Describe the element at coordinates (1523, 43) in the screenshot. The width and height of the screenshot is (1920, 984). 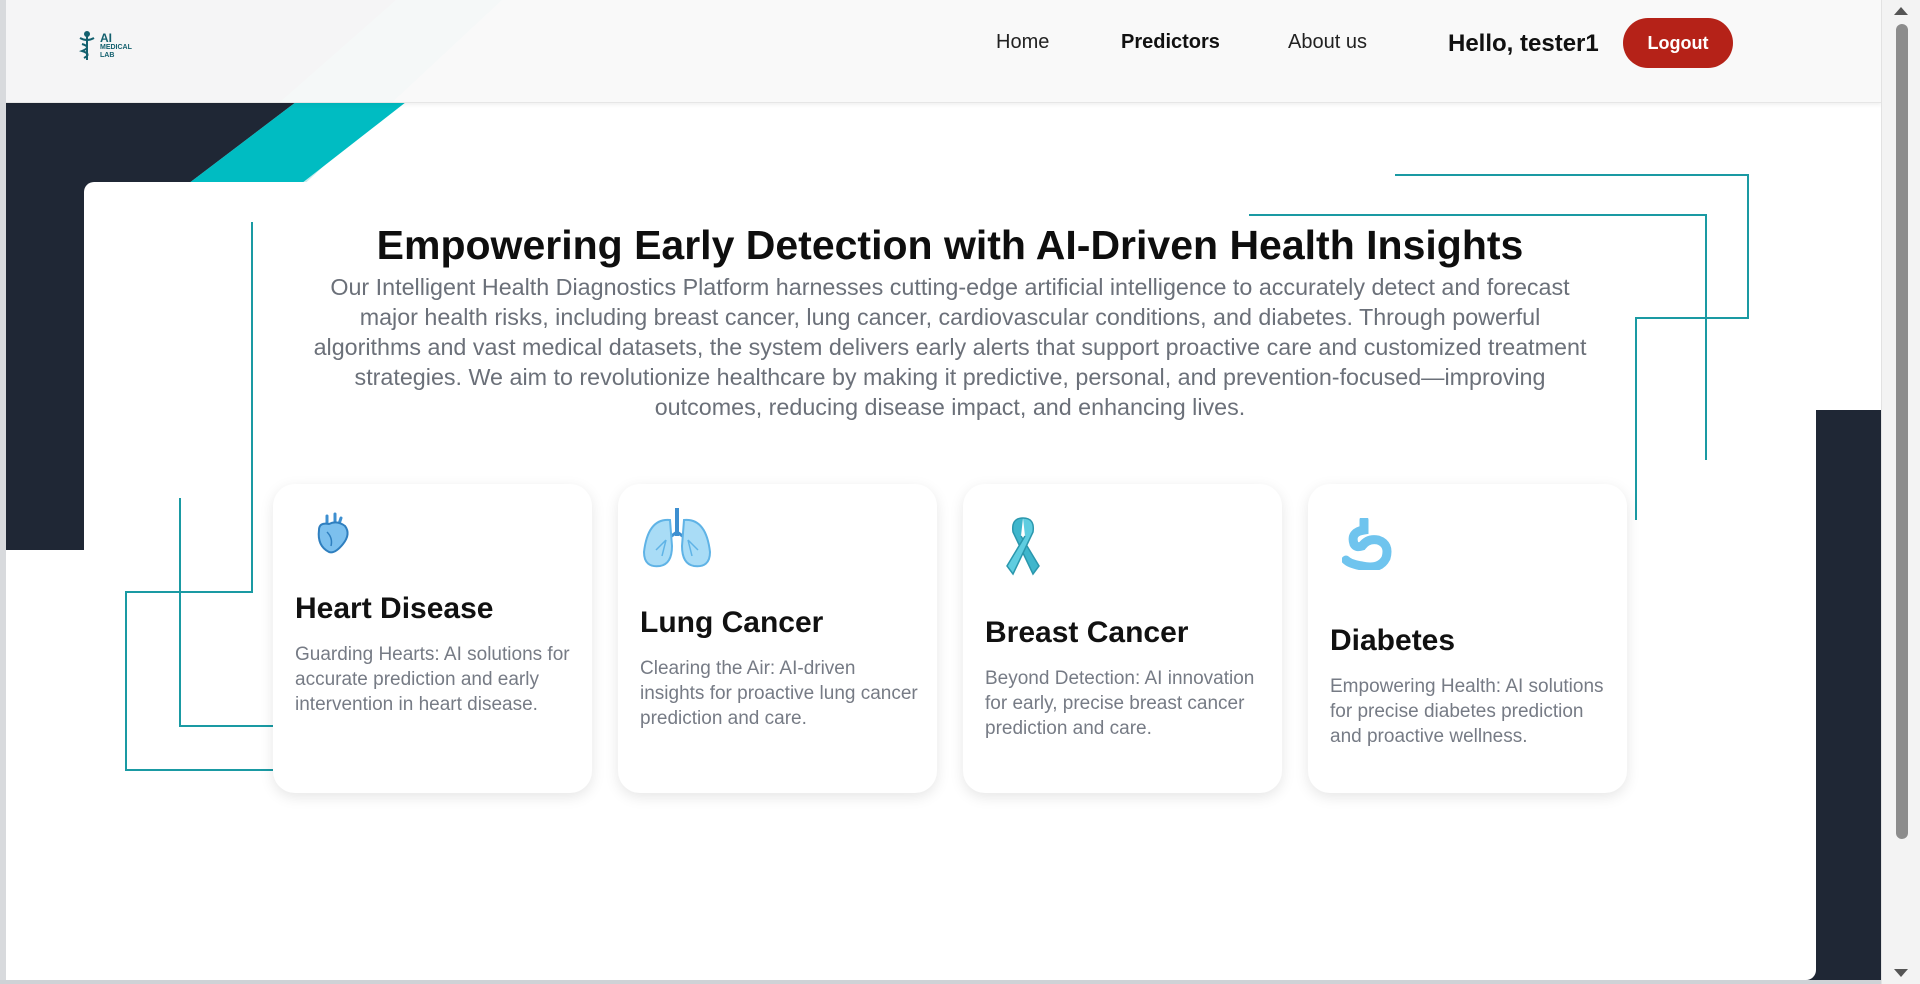
I see `user-greeting: Hello, tester1` at that location.